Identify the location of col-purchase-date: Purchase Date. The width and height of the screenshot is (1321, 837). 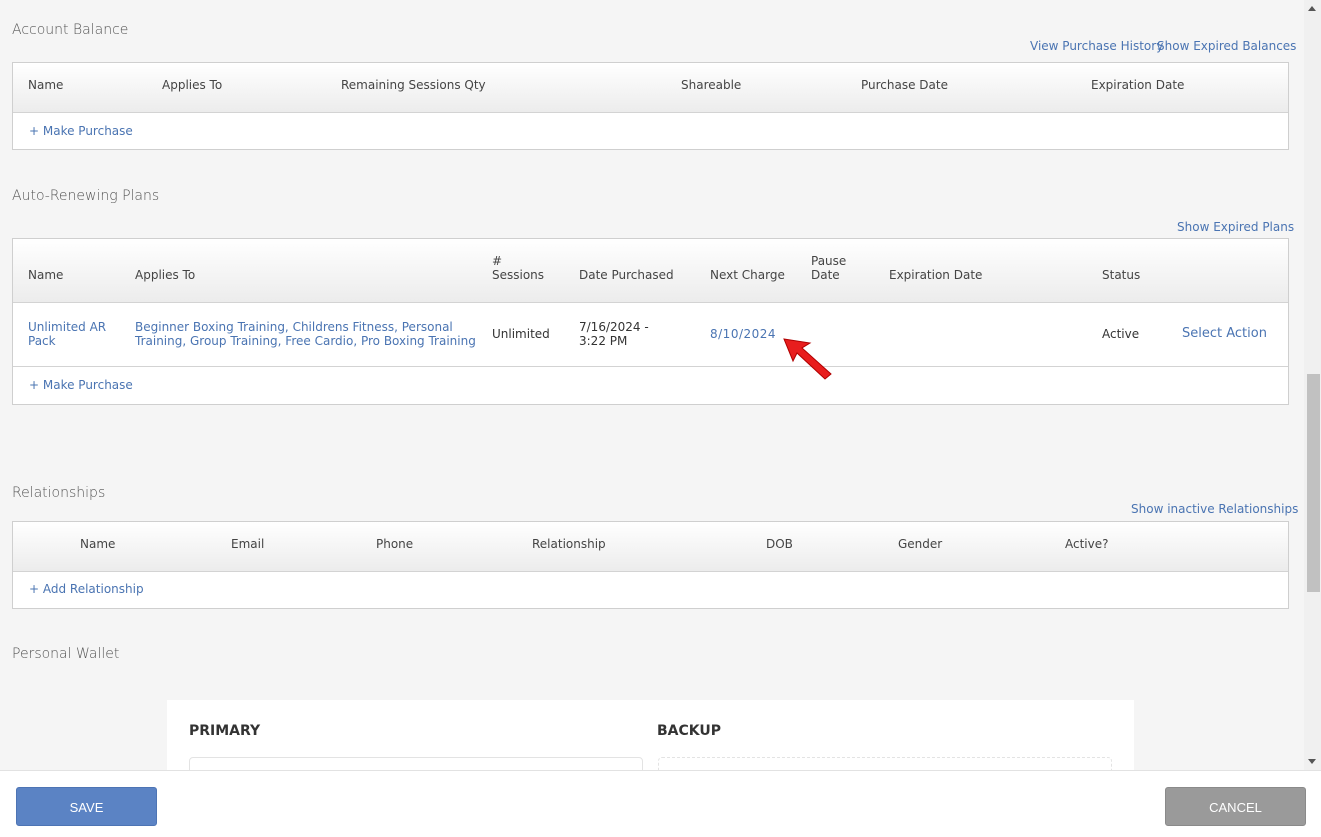
(904, 85).